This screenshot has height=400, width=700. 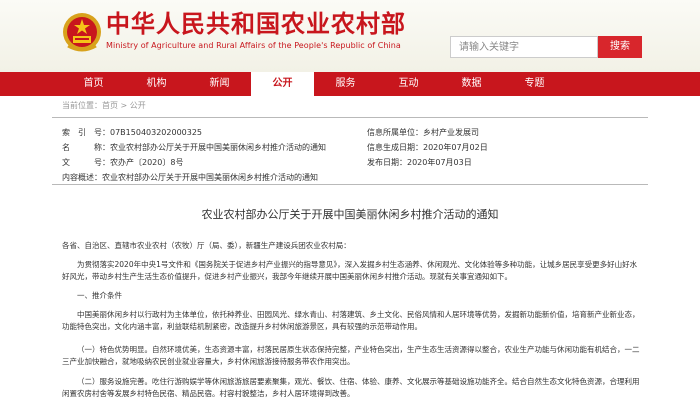 What do you see at coordinates (156, 84) in the screenshot?
I see `nav-item-organization: 机构` at bounding box center [156, 84].